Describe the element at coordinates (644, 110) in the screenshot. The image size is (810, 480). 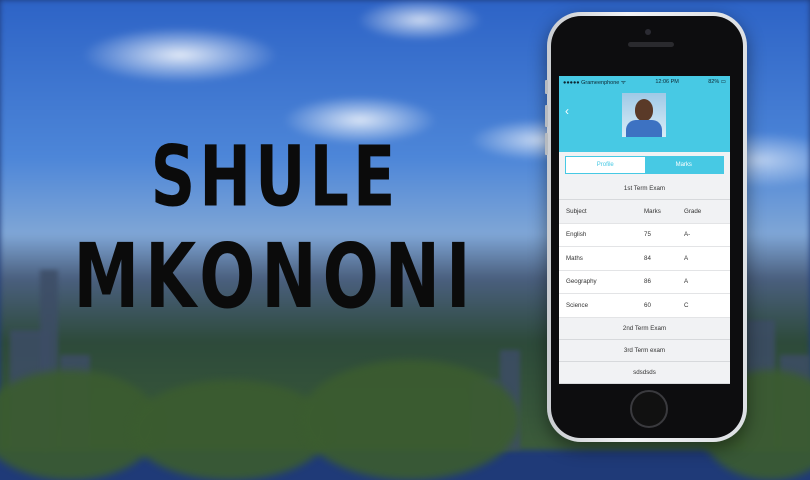
I see `avatar-face` at that location.